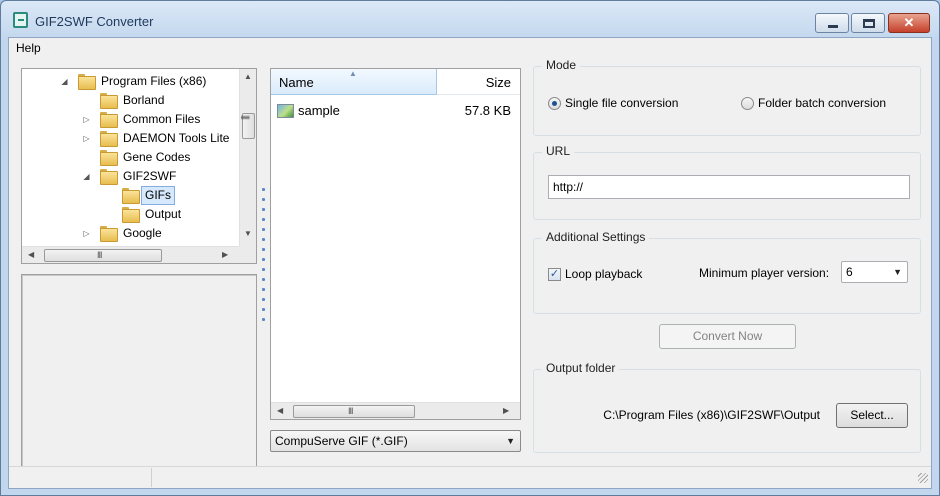 This screenshot has width=940, height=496. I want to click on grip-icon: |||, so click(246, 117).